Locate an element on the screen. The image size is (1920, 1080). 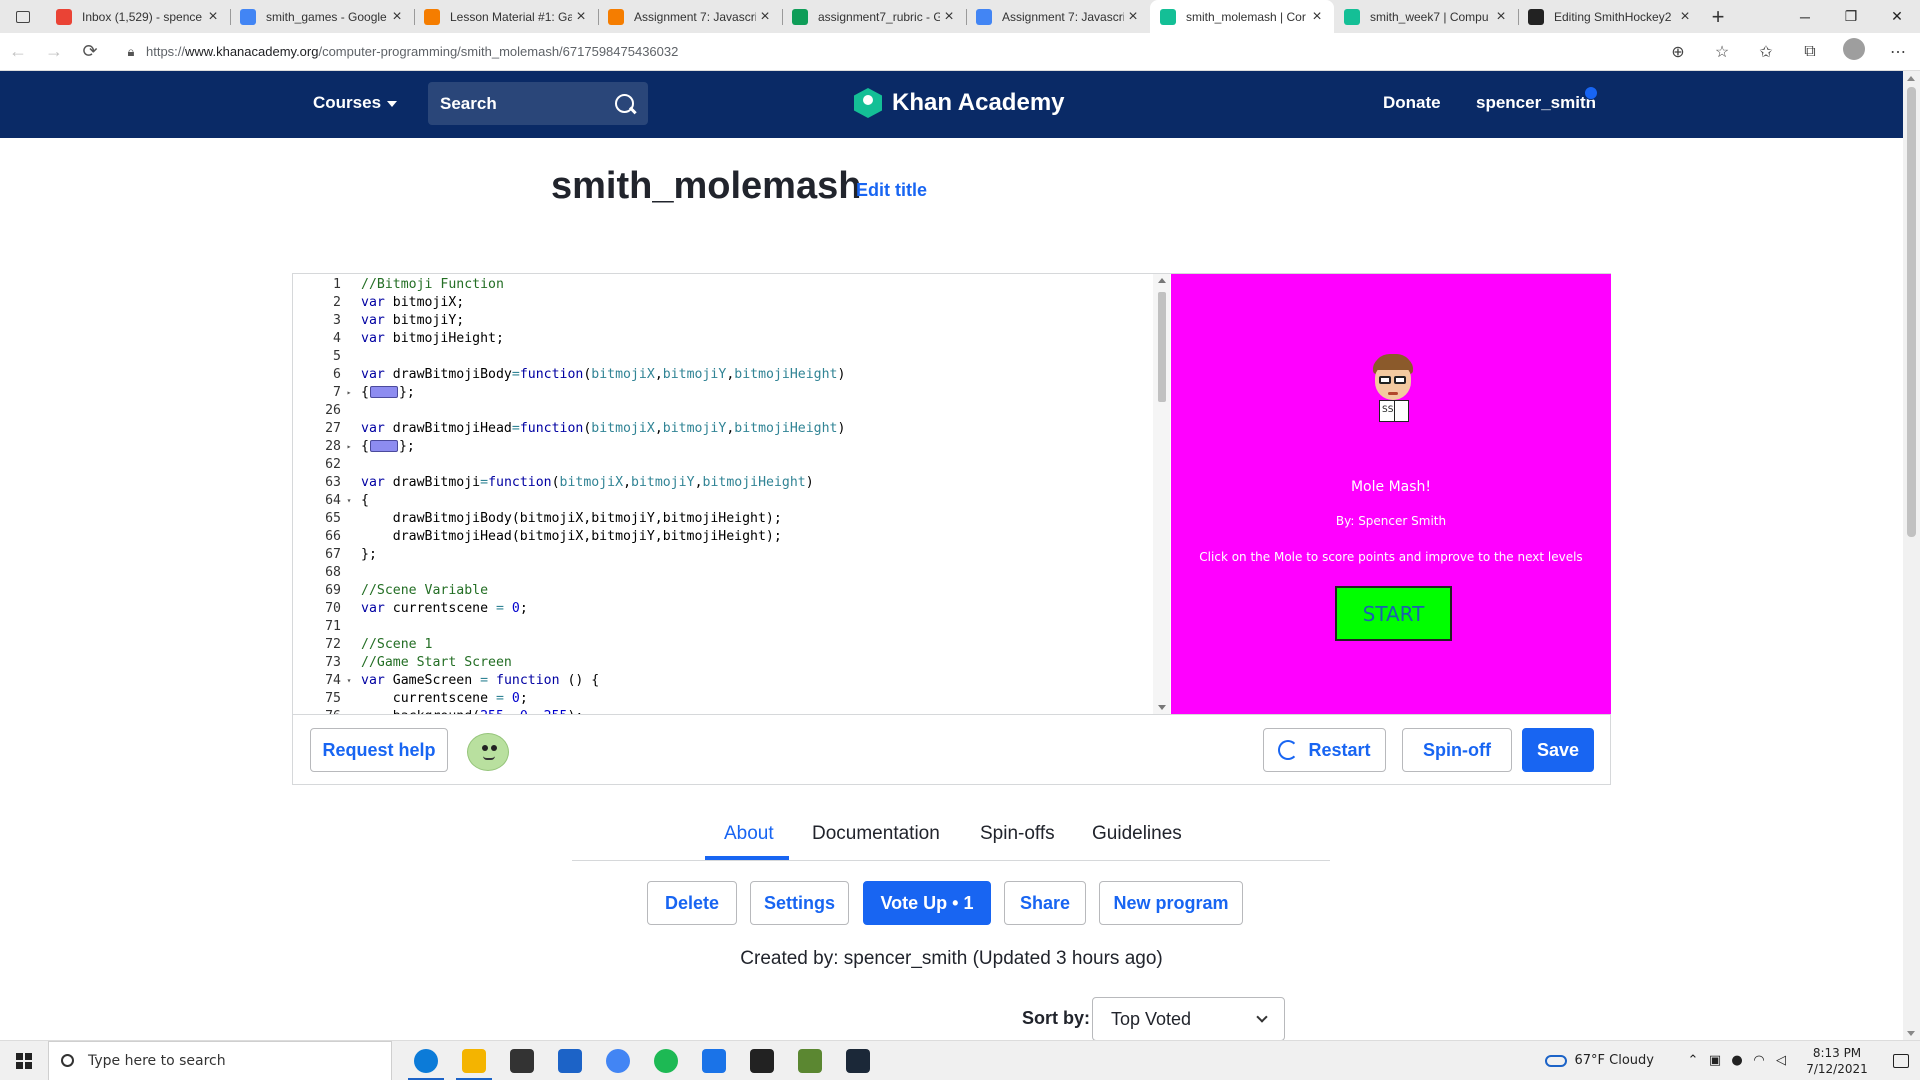
code-line: 3 var bitmojiY; is located at coordinates (723, 321).